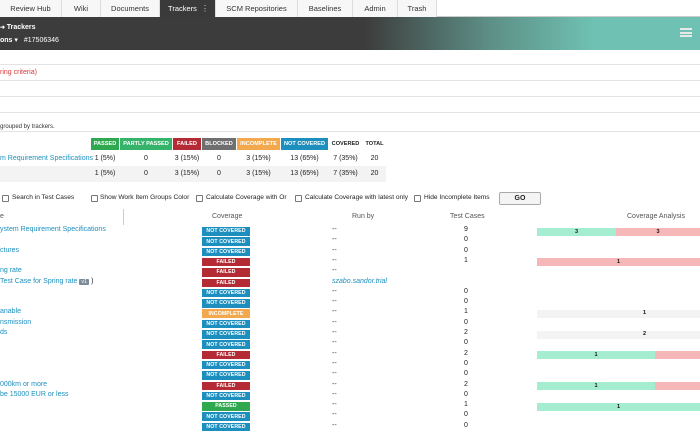 Image resolution: width=700 pixels, height=441 pixels. I want to click on row-name-text: 000km or more, so click(24, 384).